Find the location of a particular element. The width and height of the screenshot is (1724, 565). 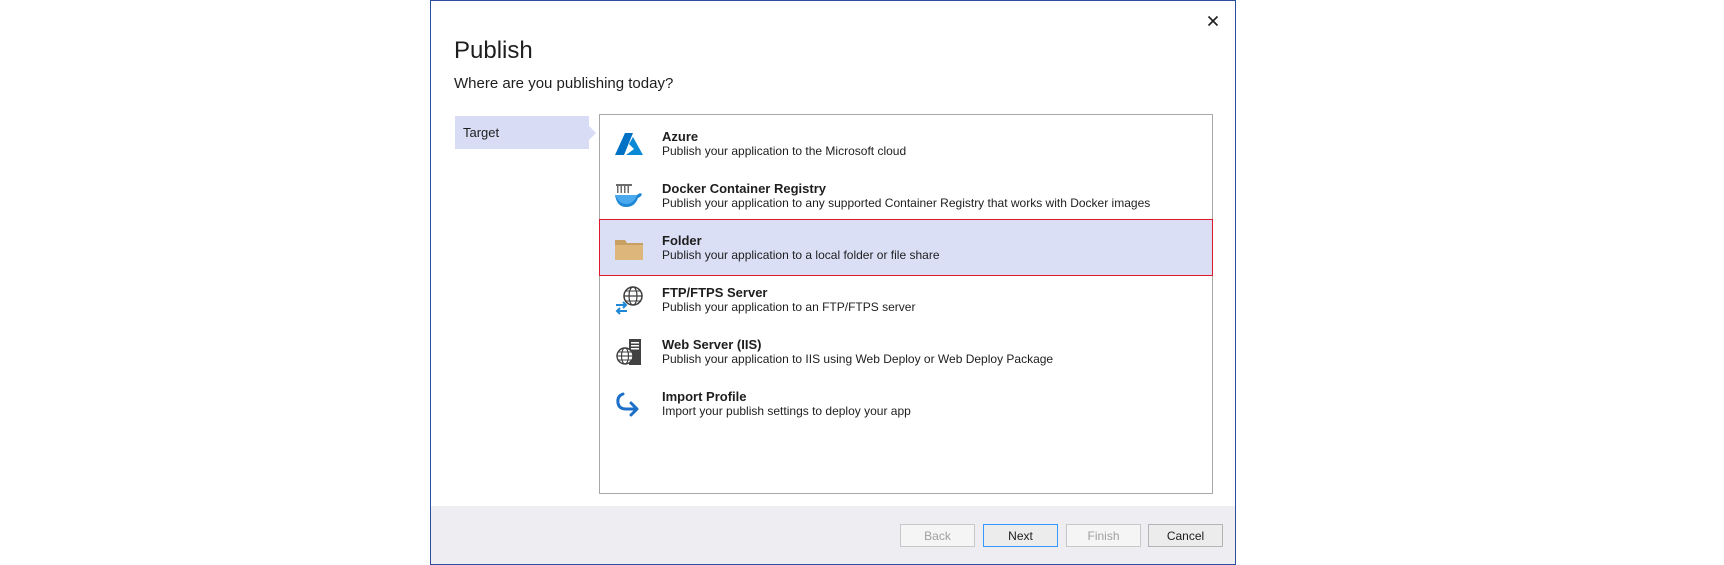

back-button: Back is located at coordinates (937, 535).